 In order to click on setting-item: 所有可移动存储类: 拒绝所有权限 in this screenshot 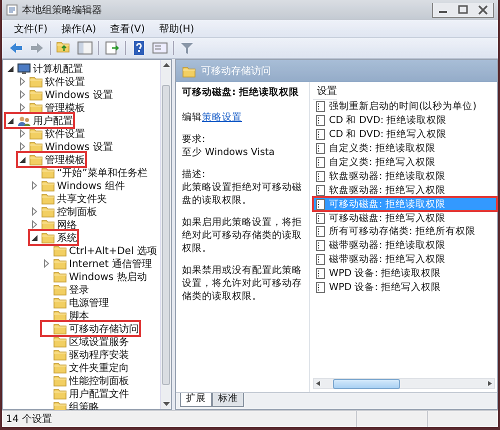, I will do `click(405, 232)`.